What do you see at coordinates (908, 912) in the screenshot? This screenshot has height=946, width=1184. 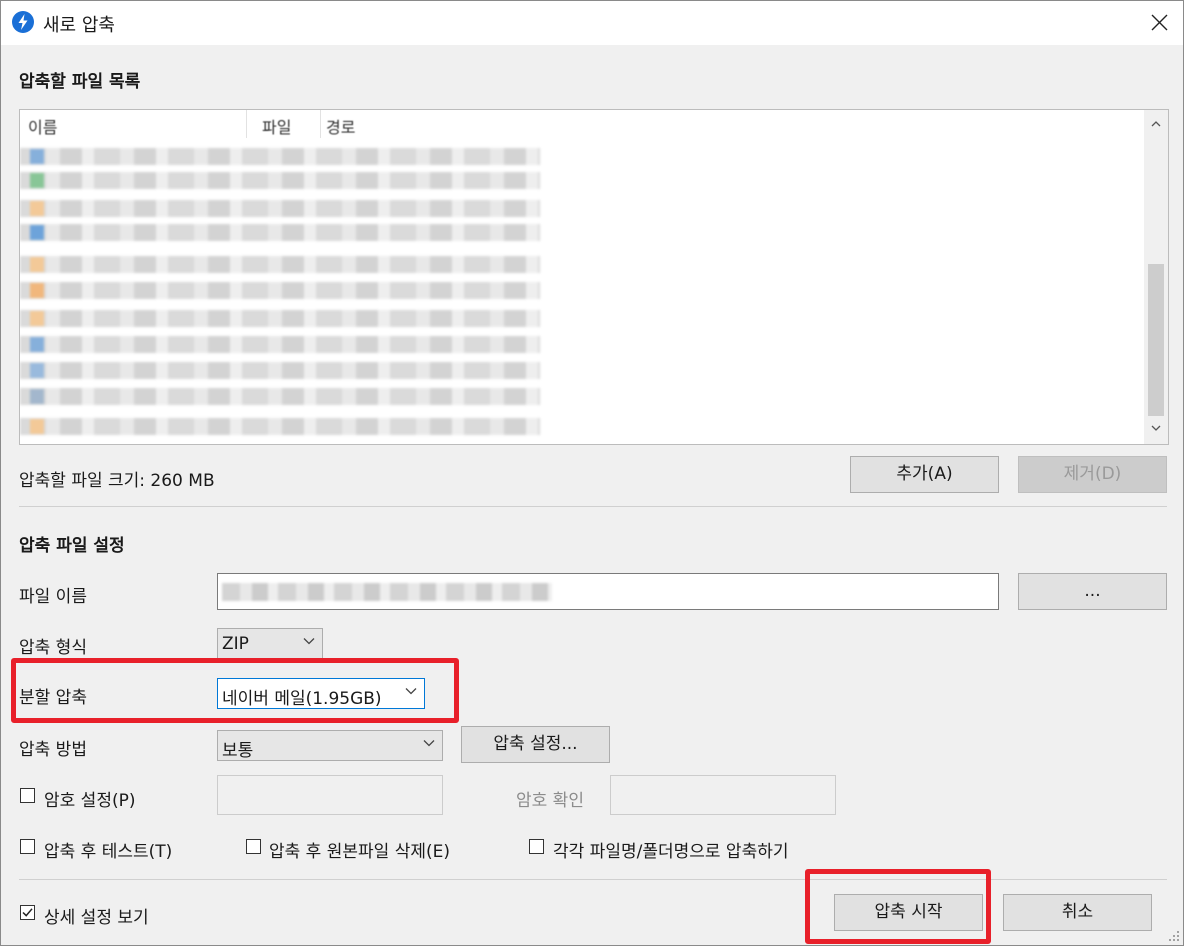 I see `start-compress-button: 압축 시작` at bounding box center [908, 912].